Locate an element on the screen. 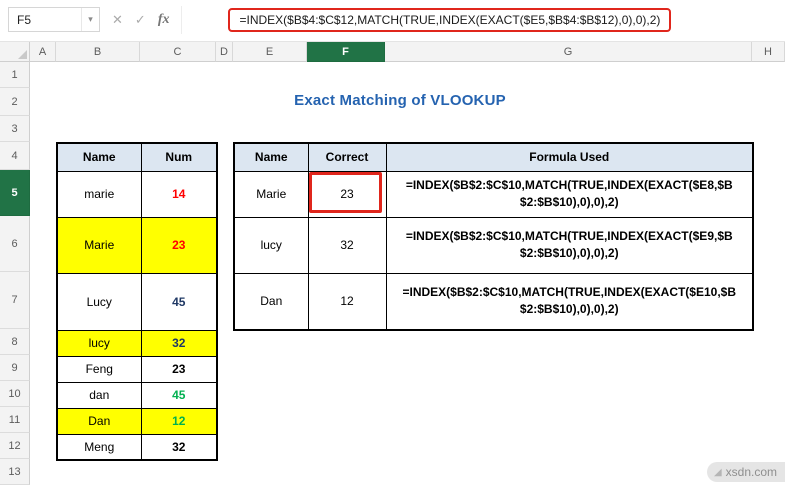 The image size is (785, 485). row-header-5-selected: 5 is located at coordinates (15, 193).